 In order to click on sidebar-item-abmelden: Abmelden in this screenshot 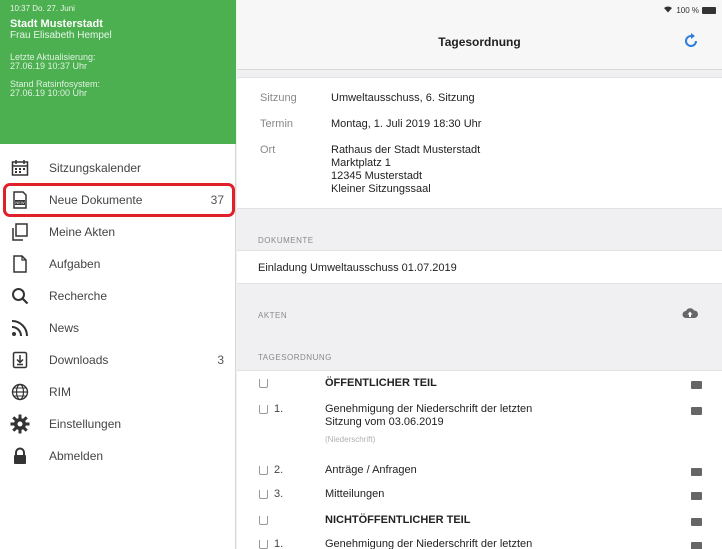, I will do `click(118, 456)`.